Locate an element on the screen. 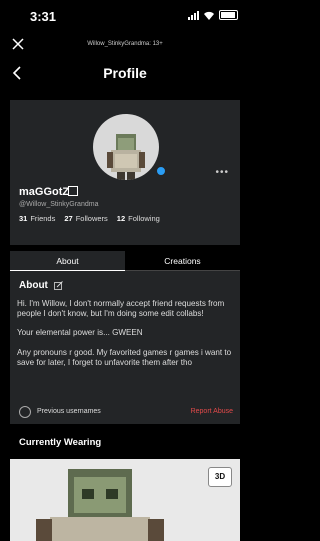  profile-tabs: About Creations is located at coordinates (125, 261).